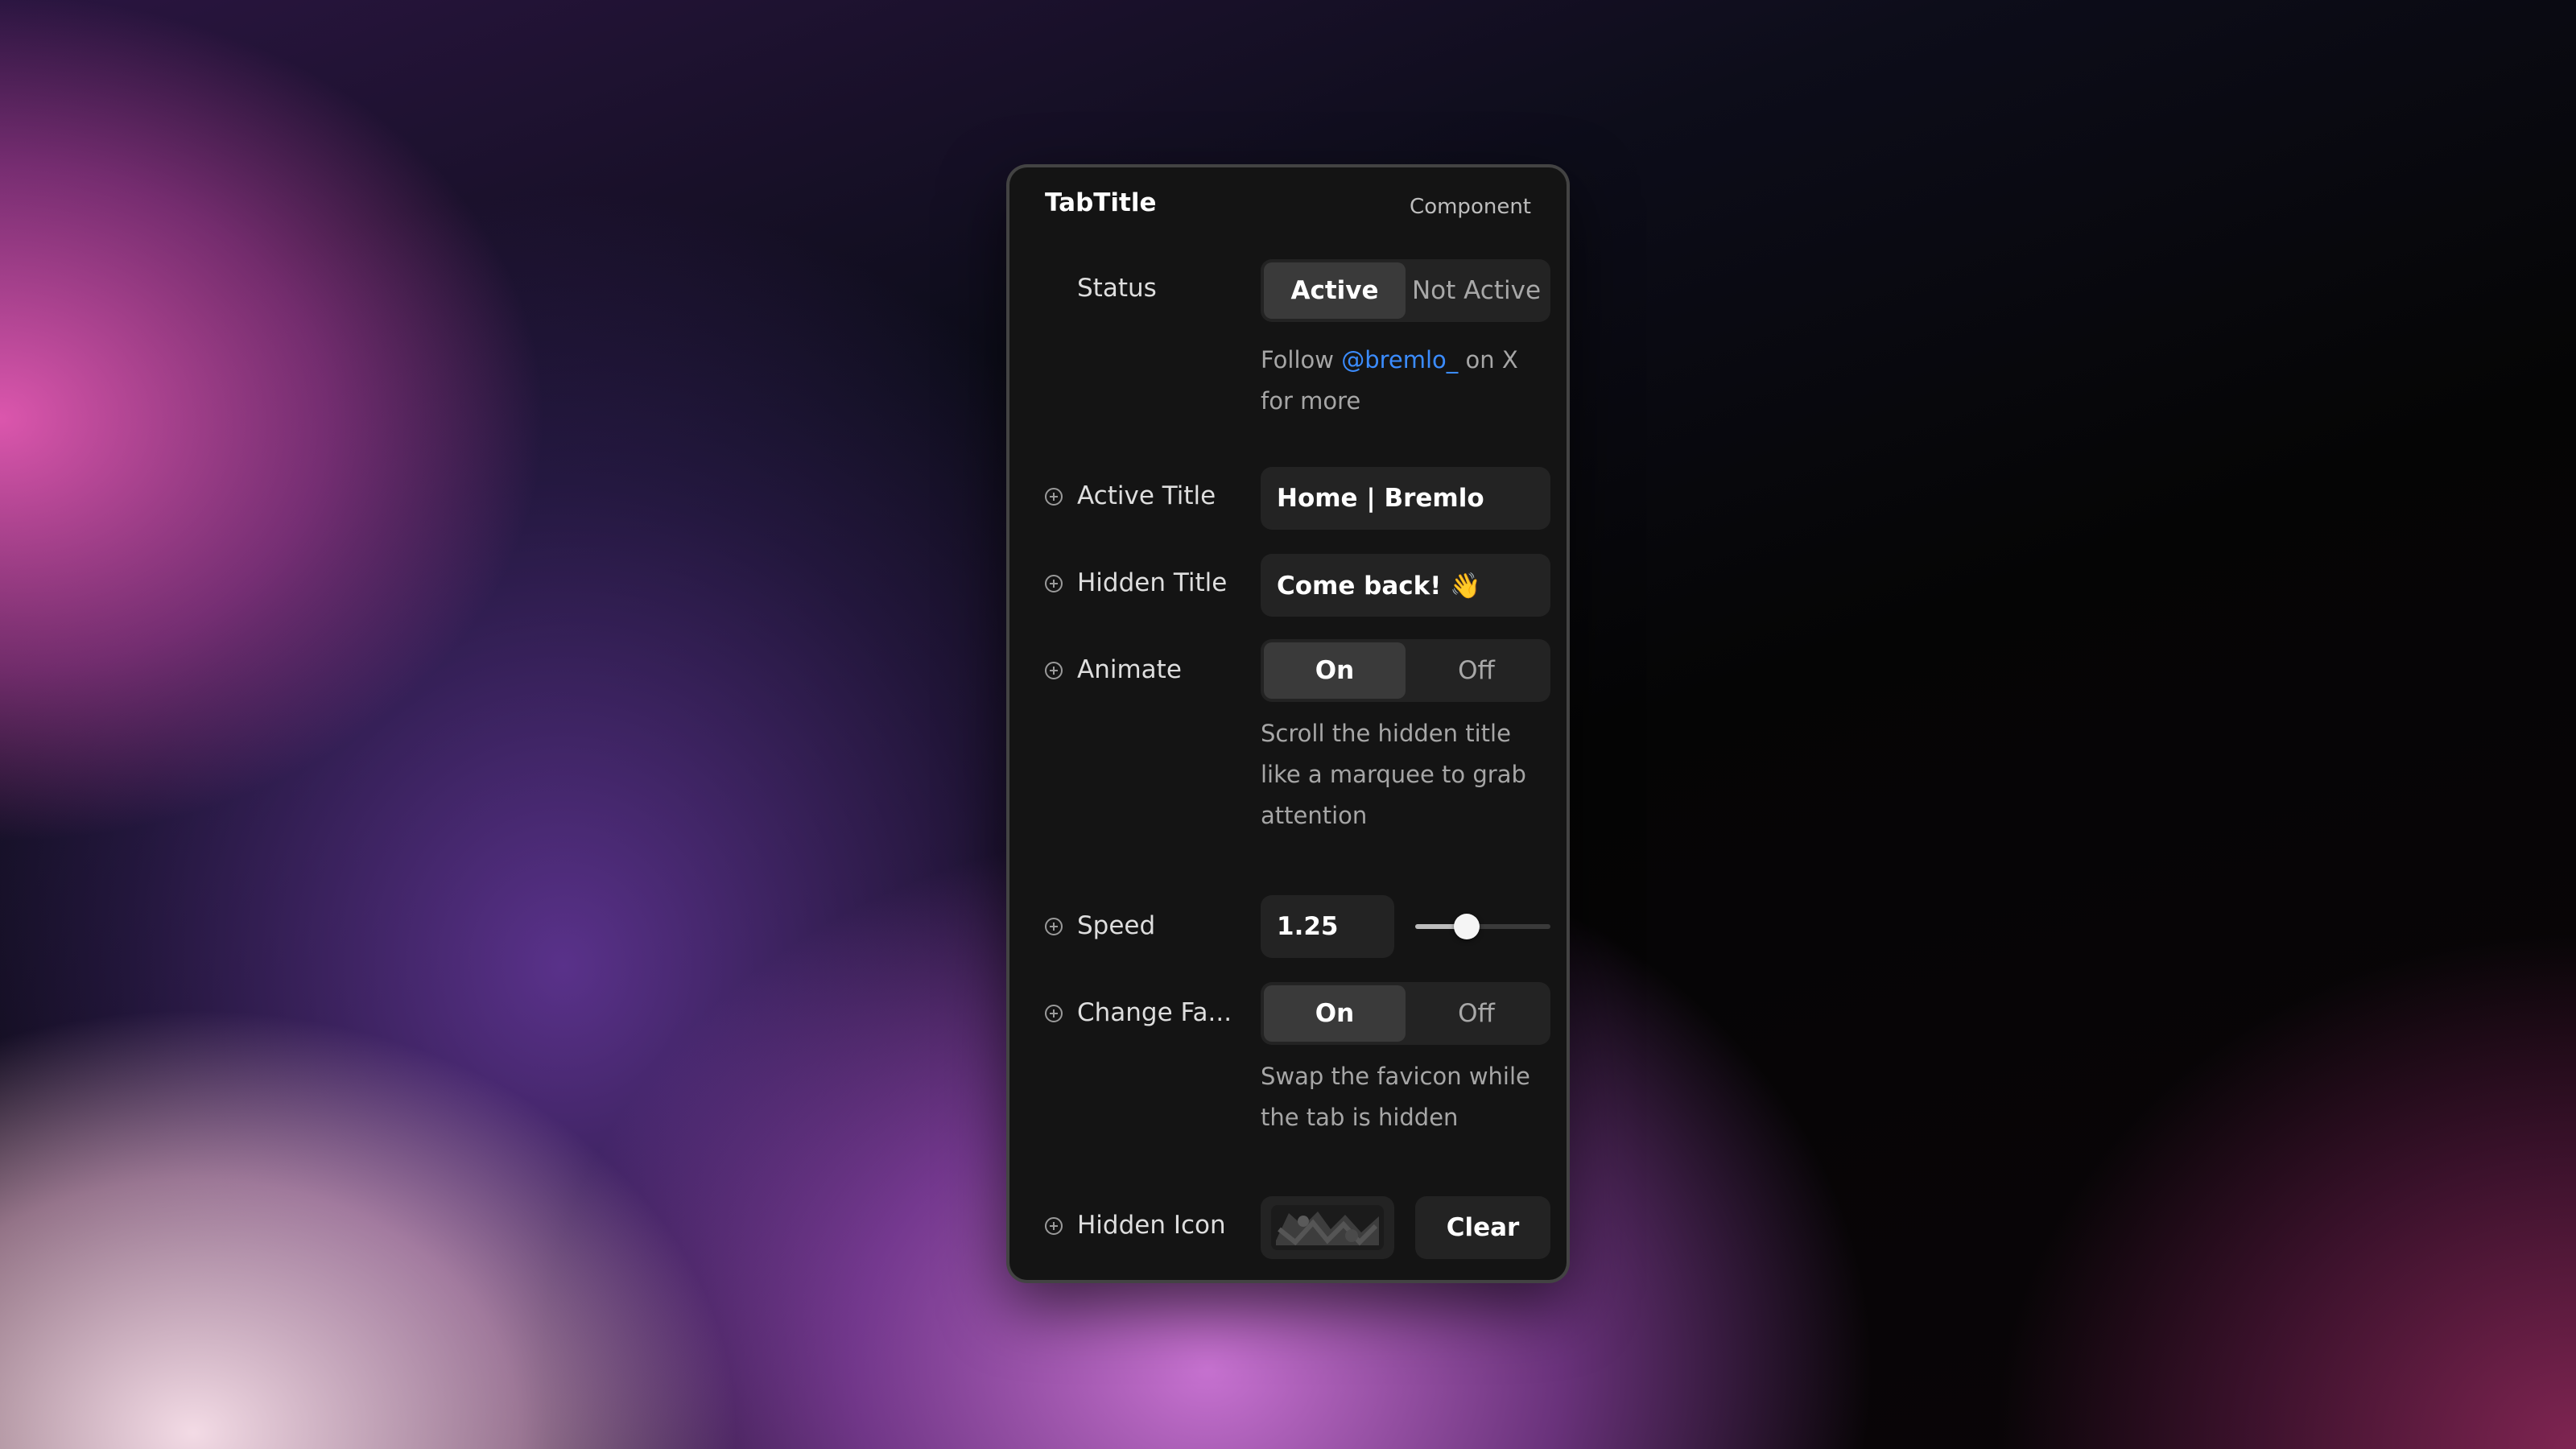 This screenshot has height=1449, width=2576. I want to click on status-label: Status, so click(1117, 288).